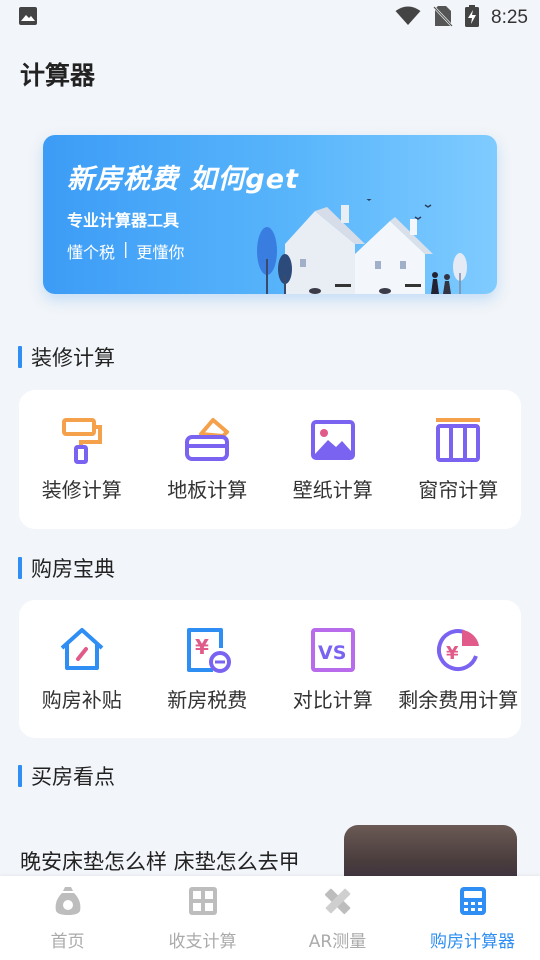 The image size is (540, 960). I want to click on money-bag-icon, so click(68, 903).